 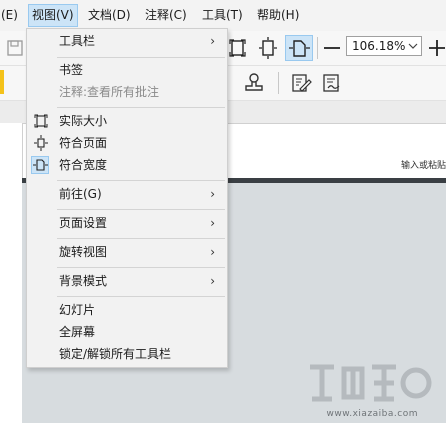 What do you see at coordinates (80, 194) in the screenshot?
I see `menu-item-label: 前往(G)` at bounding box center [80, 194].